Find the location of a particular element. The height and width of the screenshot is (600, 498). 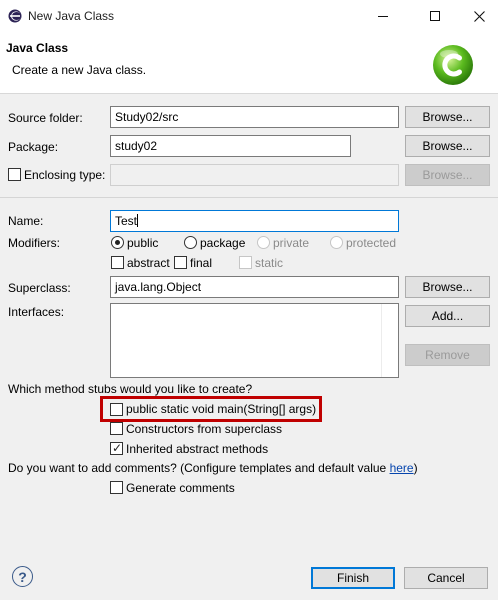

name-field-value: Test is located at coordinates (126, 221).